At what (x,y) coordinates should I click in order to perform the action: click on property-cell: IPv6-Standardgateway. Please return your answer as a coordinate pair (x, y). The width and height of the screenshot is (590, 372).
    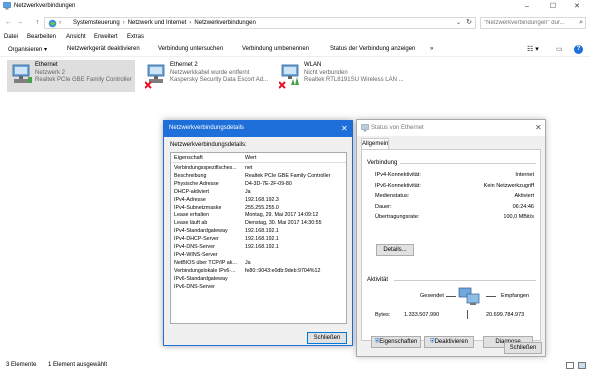
    Looking at the image, I should click on (201, 278).